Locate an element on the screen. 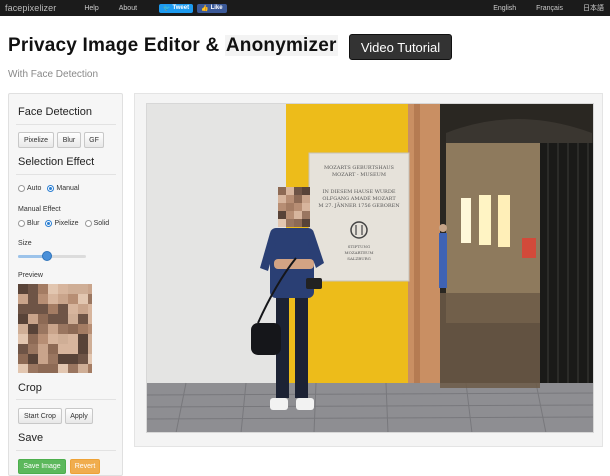 The image size is (610, 476). detect-blur-button: Blur is located at coordinates (69, 140).